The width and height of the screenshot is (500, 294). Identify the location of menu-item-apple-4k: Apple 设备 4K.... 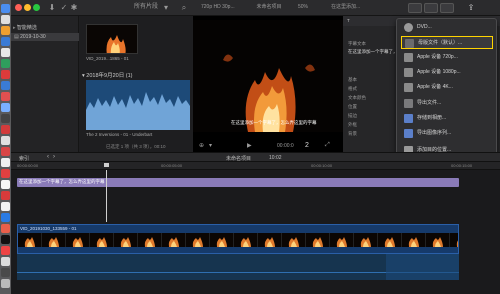
(447, 87).